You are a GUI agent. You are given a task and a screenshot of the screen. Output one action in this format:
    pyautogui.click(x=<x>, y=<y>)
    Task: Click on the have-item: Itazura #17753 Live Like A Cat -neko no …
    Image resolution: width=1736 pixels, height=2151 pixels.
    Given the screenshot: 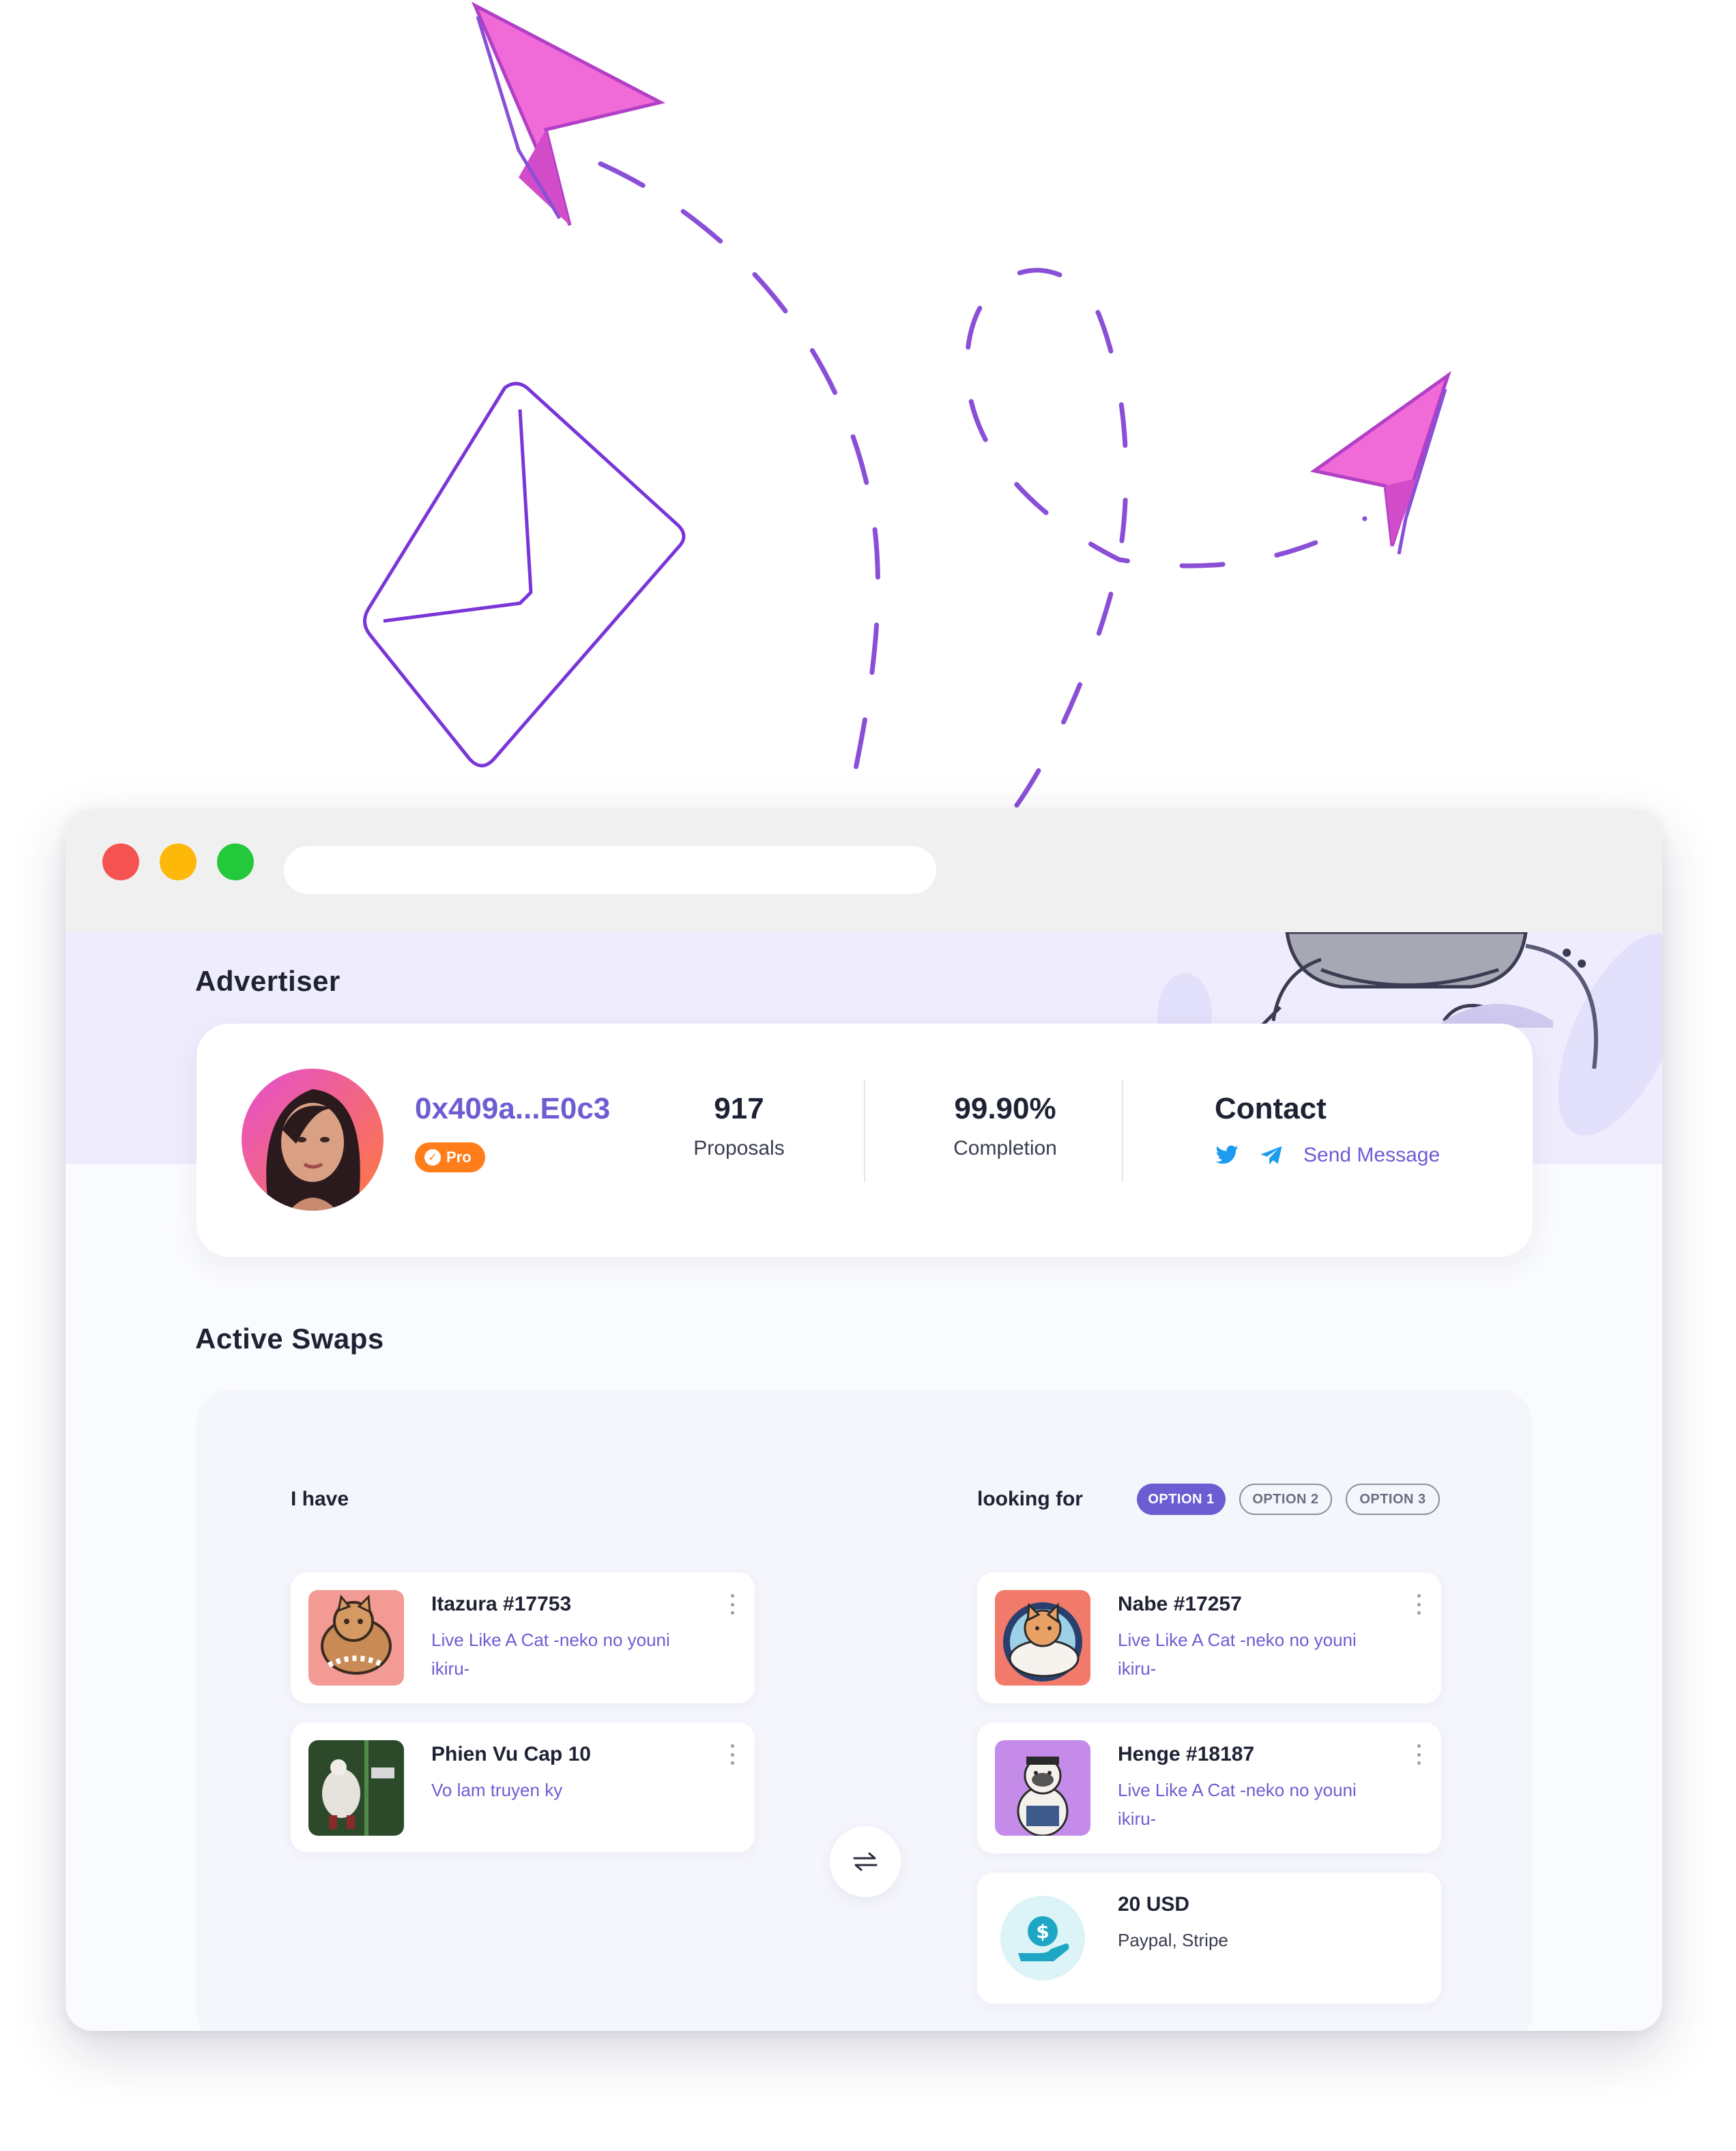 What is the action you would take?
    pyautogui.click(x=523, y=1637)
    